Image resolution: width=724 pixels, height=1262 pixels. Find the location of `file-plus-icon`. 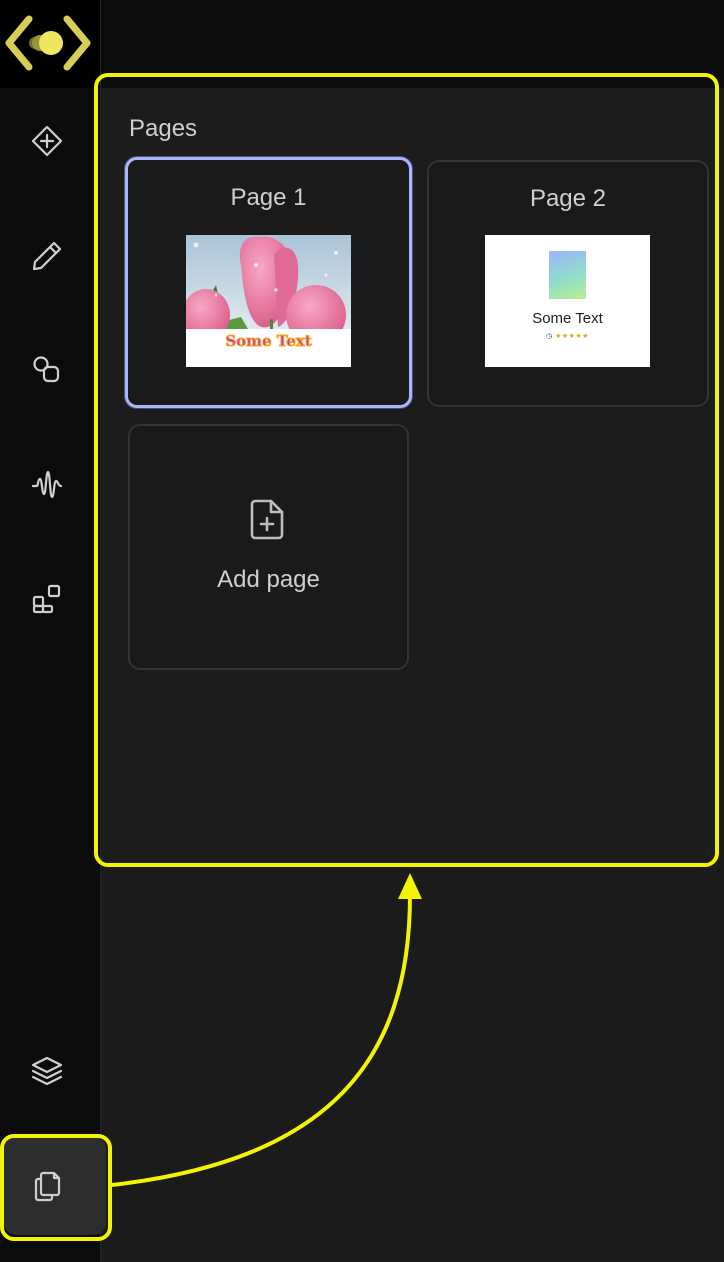

file-plus-icon is located at coordinates (267, 519).